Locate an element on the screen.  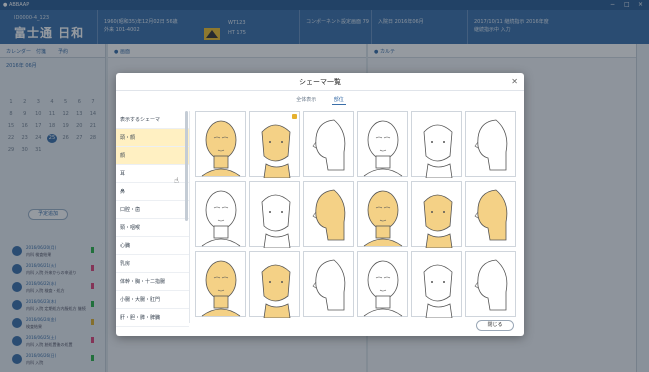
skull-nerves-diagram-icon is located at coordinates (329, 285).